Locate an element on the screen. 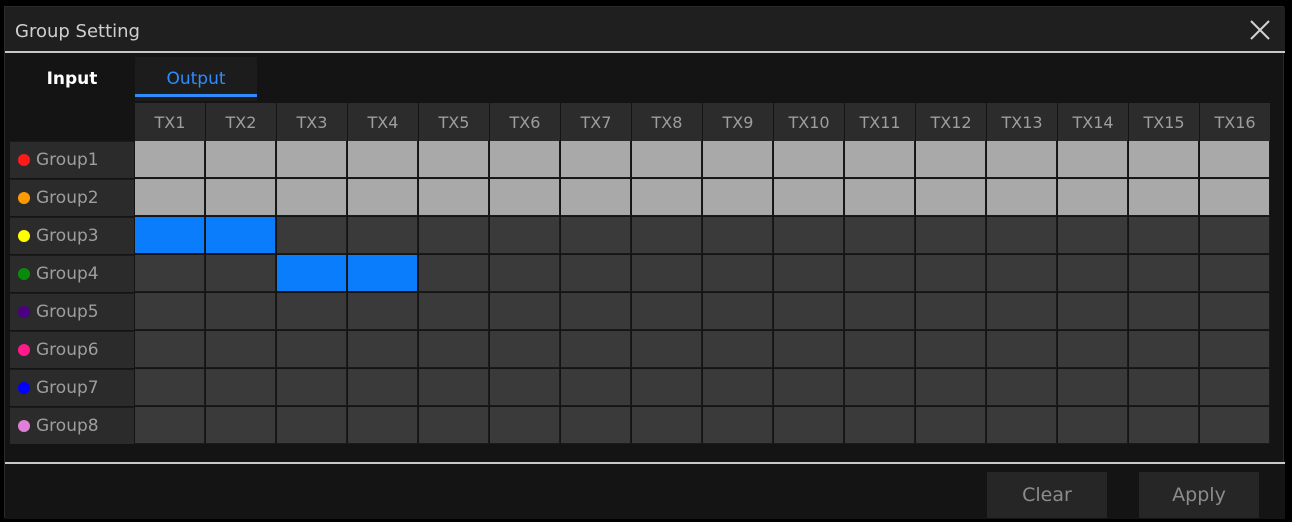  group-label: Group8 is located at coordinates (72, 425).